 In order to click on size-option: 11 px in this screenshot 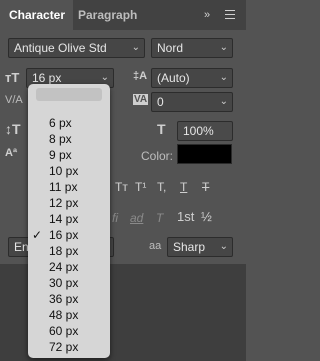, I will do `click(69, 187)`.